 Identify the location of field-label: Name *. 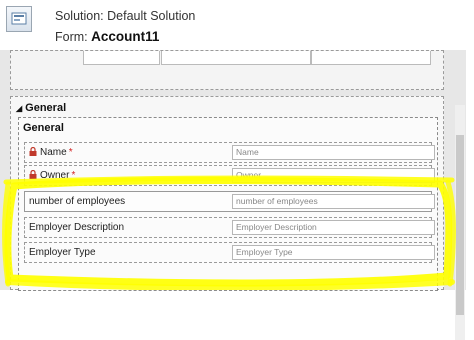
(51, 152).